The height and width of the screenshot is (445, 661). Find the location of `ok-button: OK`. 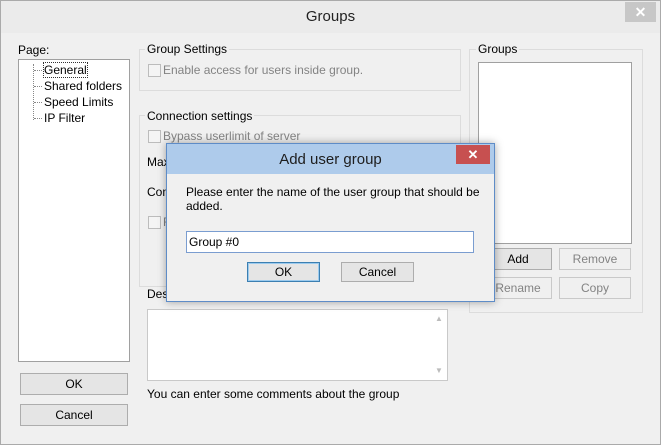

ok-button: OK is located at coordinates (74, 384).